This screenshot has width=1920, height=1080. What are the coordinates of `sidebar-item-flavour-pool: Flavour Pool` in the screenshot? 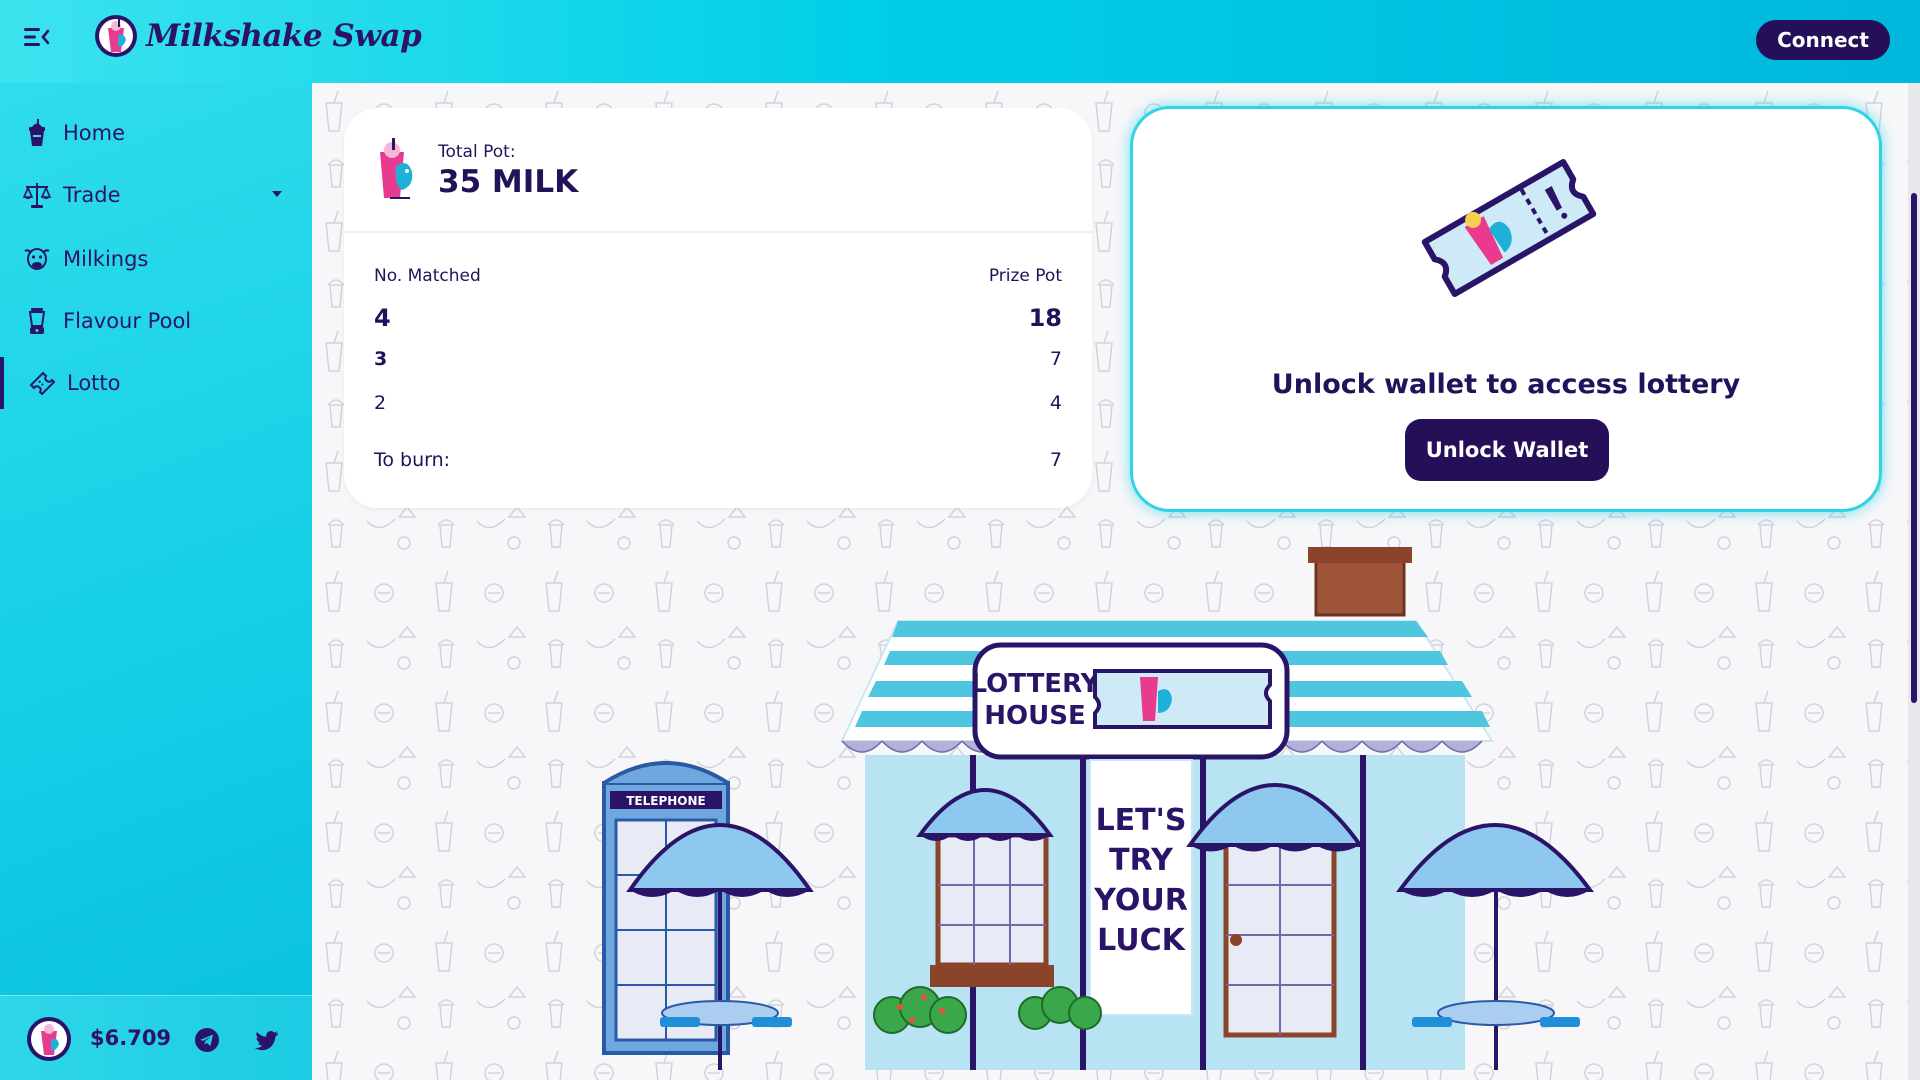 It's located at (156, 321).